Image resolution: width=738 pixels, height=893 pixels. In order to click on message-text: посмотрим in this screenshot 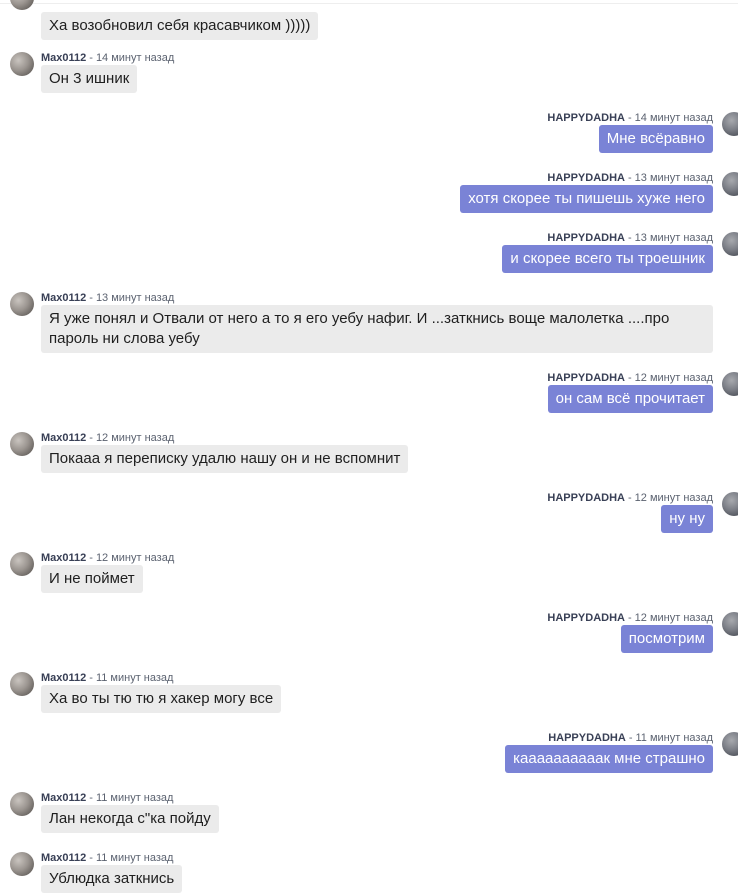, I will do `click(666, 639)`.